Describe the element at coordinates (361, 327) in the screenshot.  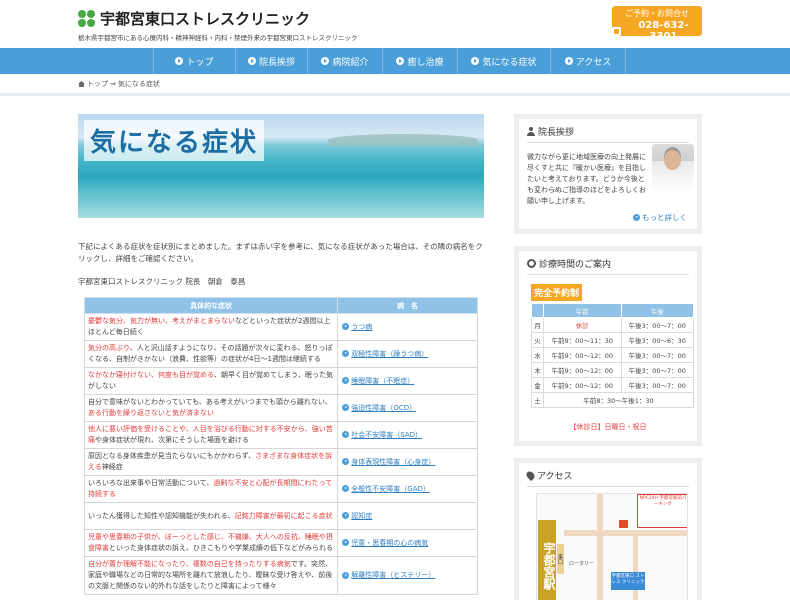
I see `disease-name: うつ病` at that location.